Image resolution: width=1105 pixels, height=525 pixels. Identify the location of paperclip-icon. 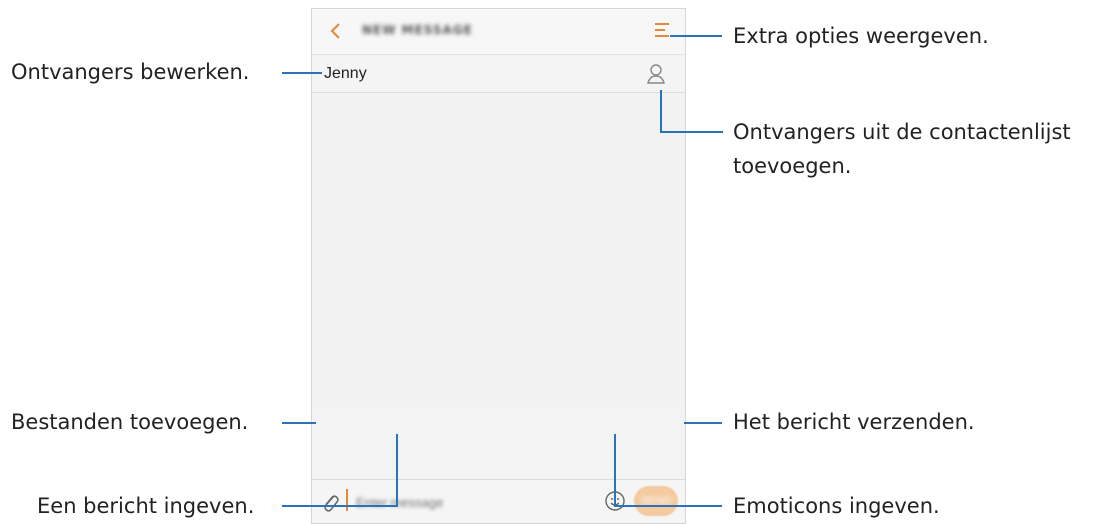
(331, 503).